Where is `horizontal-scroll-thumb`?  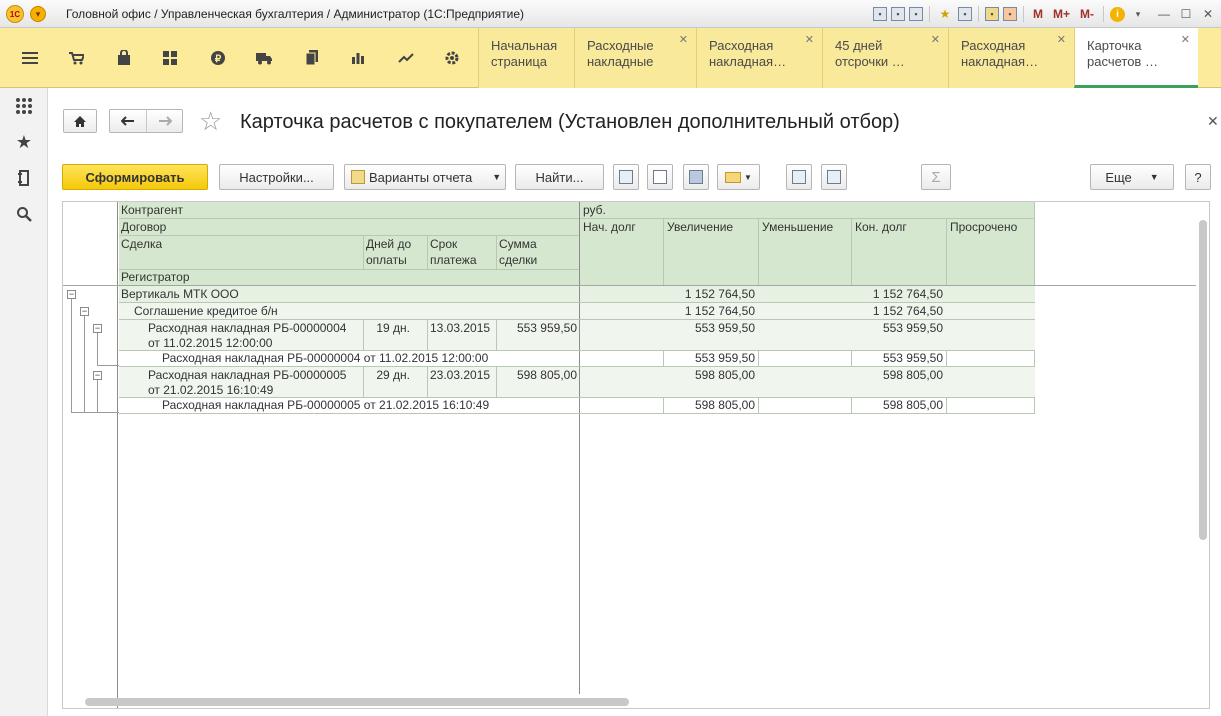 horizontal-scroll-thumb is located at coordinates (357, 702).